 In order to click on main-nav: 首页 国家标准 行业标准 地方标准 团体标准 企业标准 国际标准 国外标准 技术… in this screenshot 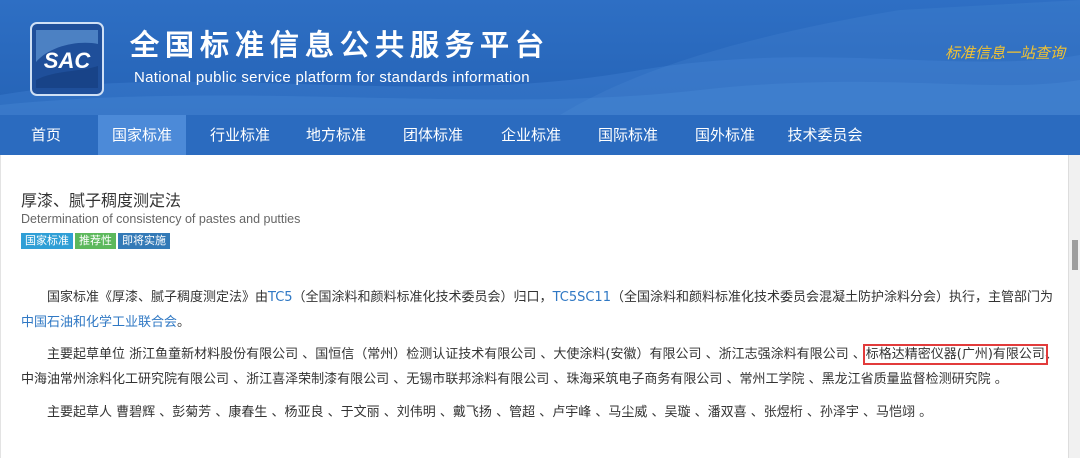, I will do `click(540, 135)`.